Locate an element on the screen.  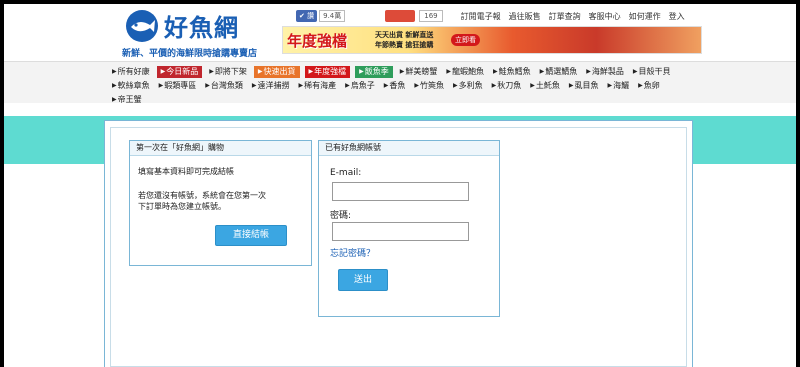
category-item: ▶ 所有好康 is located at coordinates (131, 72).